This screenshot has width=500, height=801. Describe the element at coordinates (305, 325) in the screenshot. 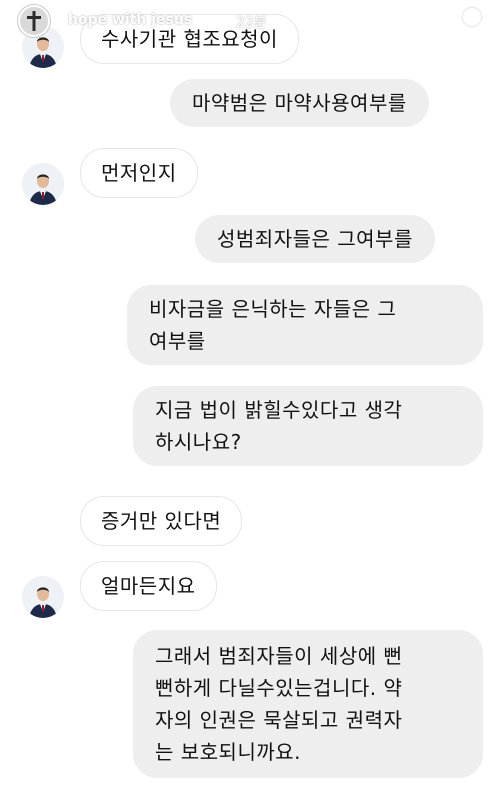

I see `message-bubble-outgoing: 비자금을 은닉하는 자들은 그 여부를` at that location.